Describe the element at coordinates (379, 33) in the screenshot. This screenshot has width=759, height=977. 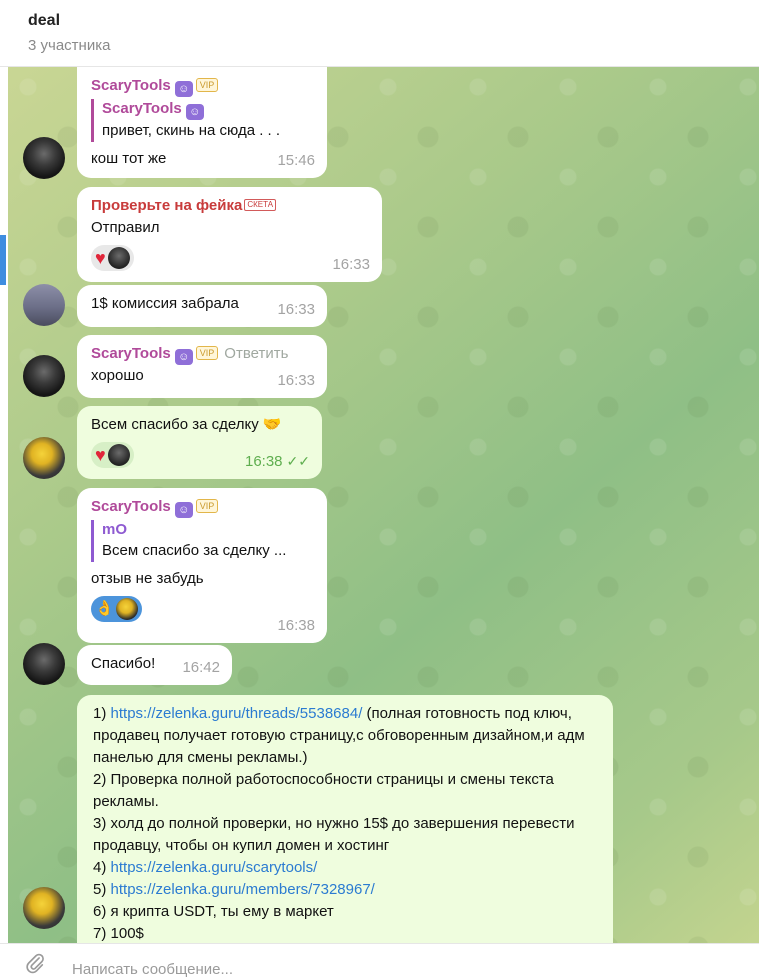
I see `chat-header: deal 3 участника` at that location.